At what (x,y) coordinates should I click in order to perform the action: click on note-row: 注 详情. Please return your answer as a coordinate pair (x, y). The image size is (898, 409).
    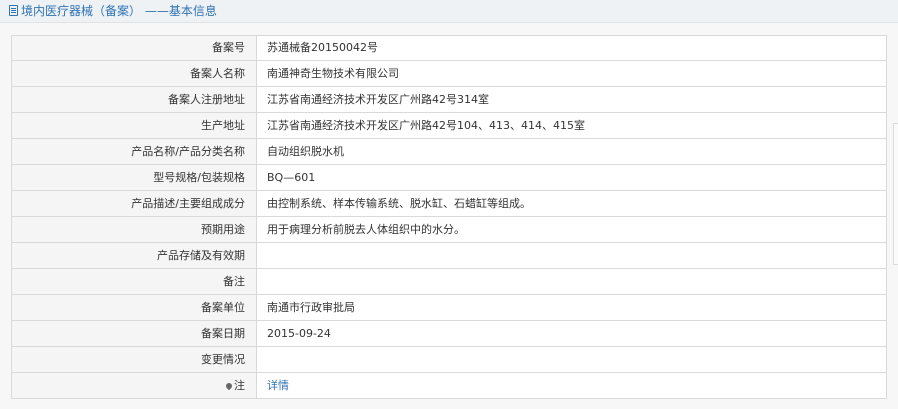
    Looking at the image, I should click on (449, 385).